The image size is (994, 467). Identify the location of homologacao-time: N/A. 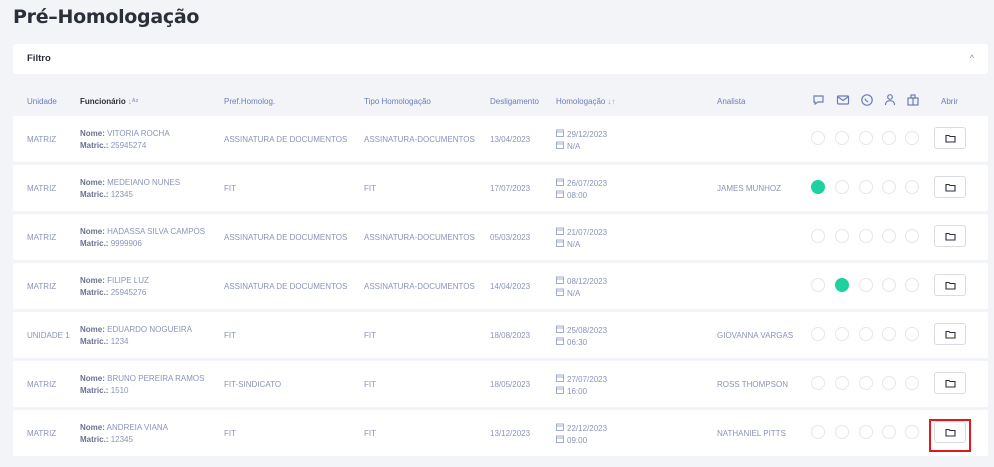
(568, 293).